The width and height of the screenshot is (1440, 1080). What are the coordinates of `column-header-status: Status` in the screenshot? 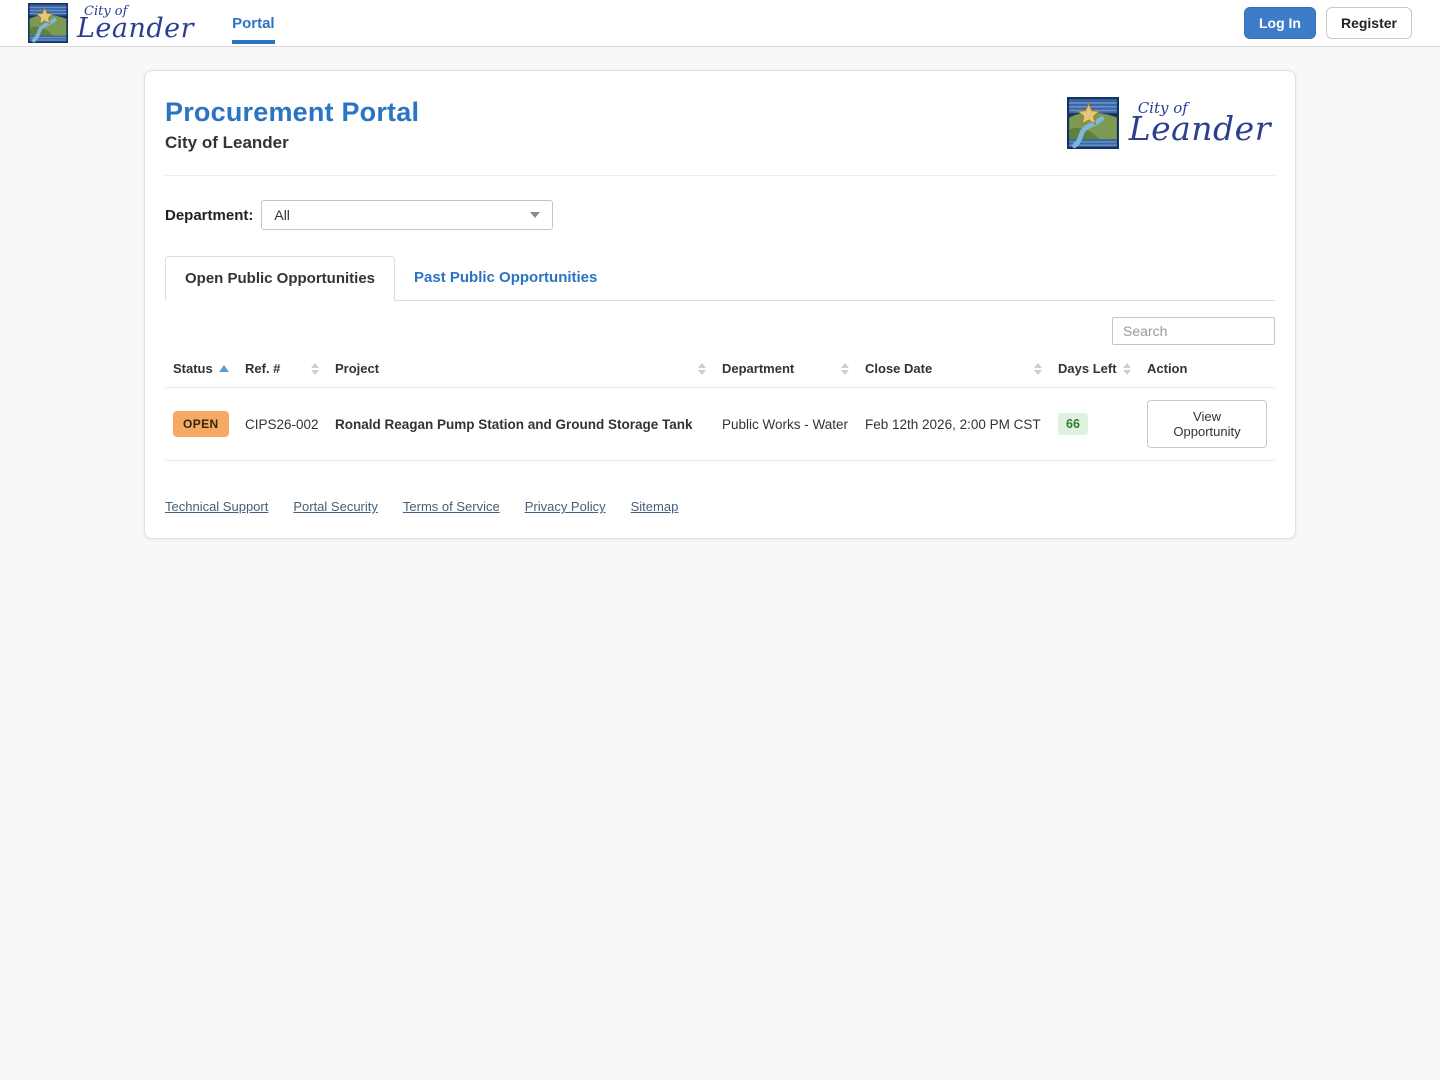 It's located at (201, 370).